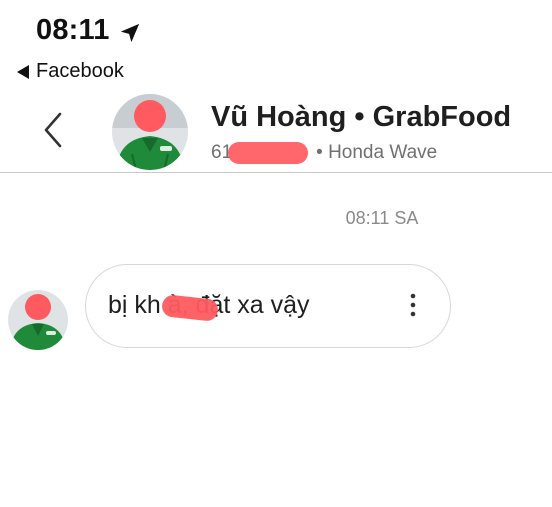 This screenshot has height=507, width=552. I want to click on back-to-app-link: Facebook, so click(70, 71).